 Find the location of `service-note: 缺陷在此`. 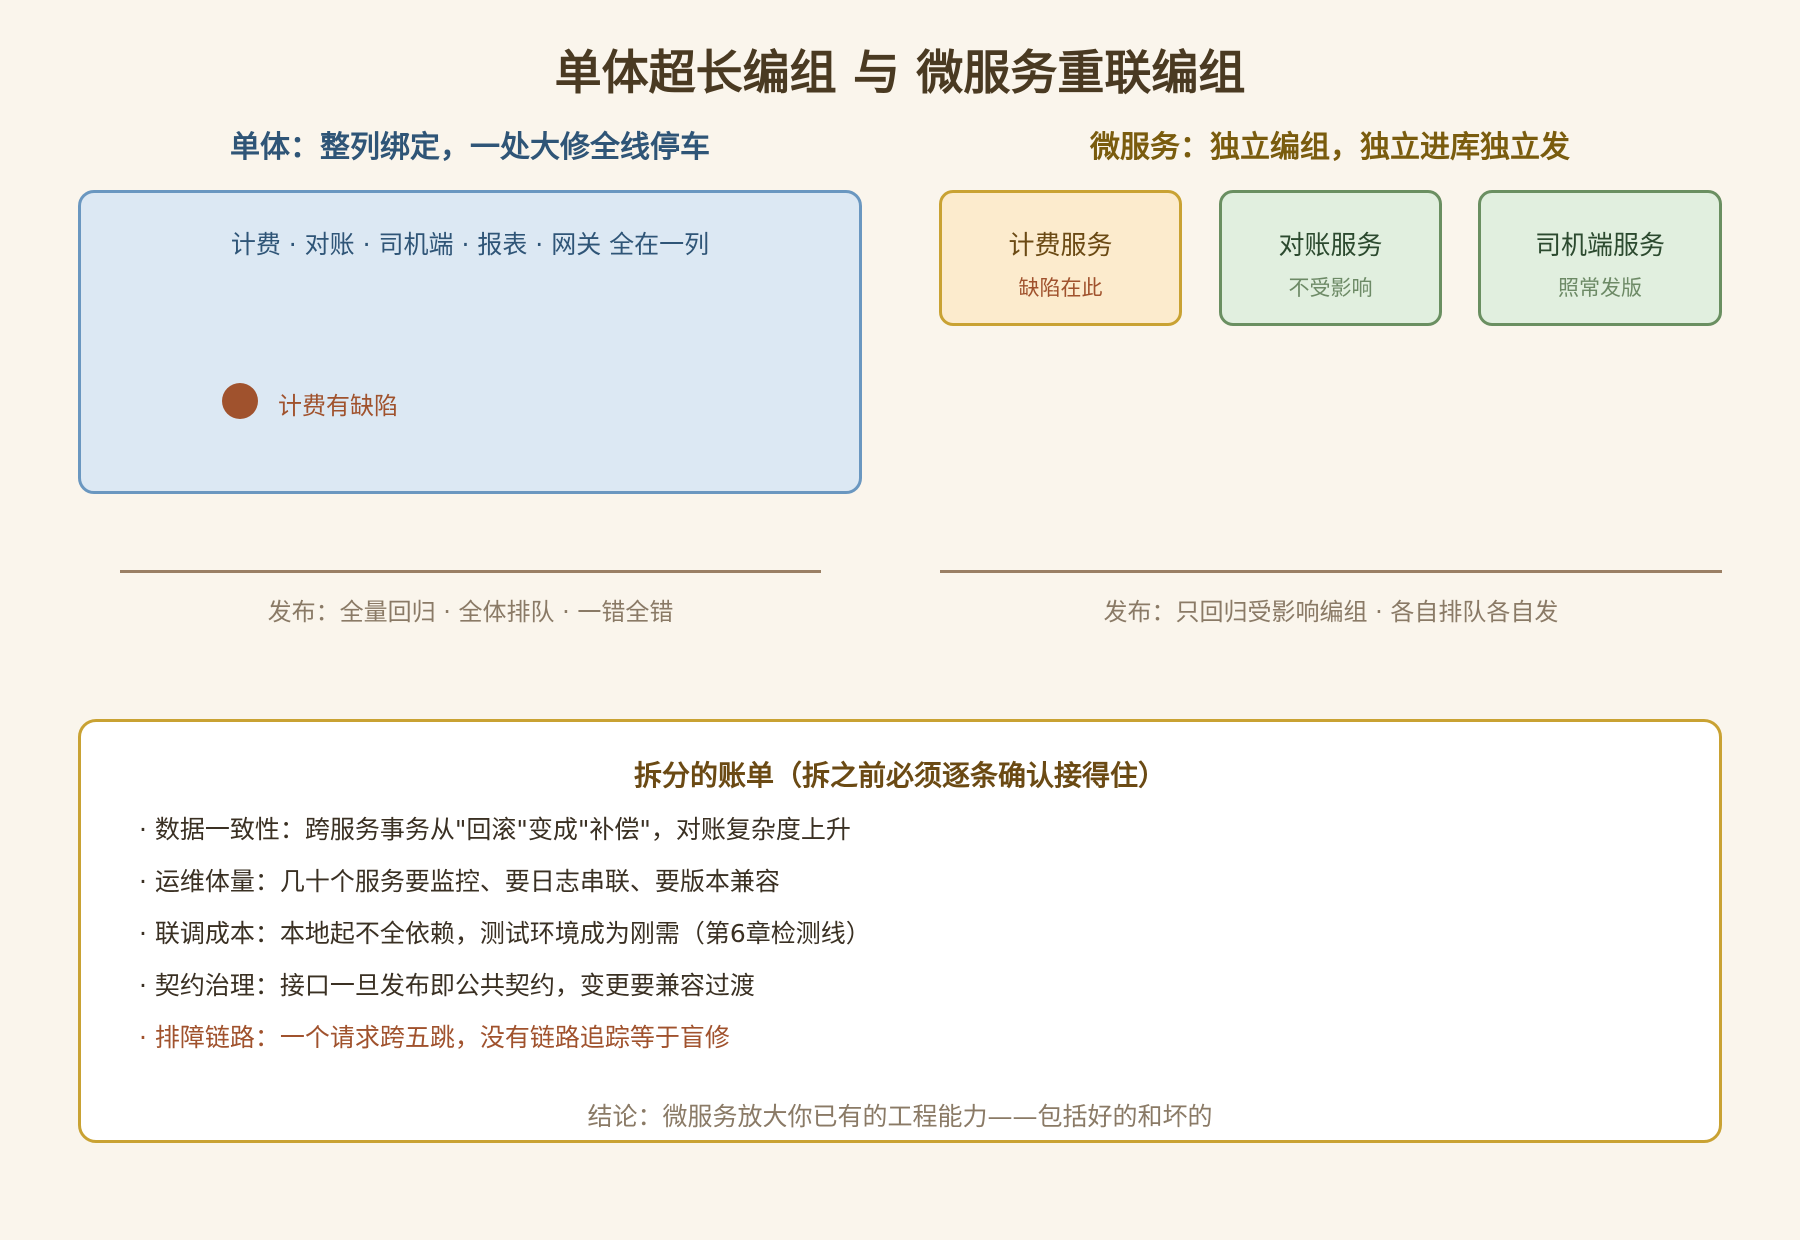

service-note: 缺陷在此 is located at coordinates (1060, 288).